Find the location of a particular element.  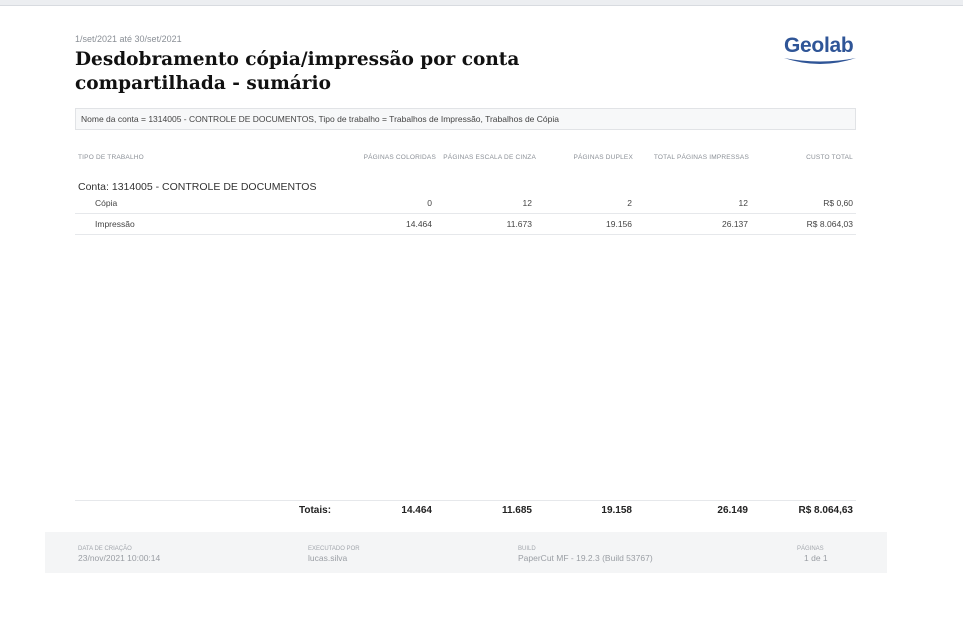

logo-swoosh-icon is located at coordinates (820, 61).